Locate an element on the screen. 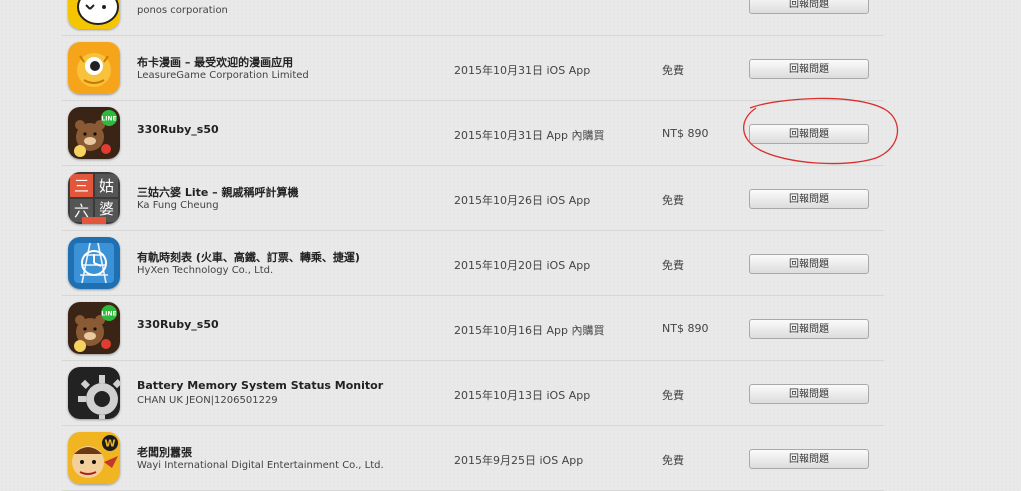  item-developer: ponos corporation is located at coordinates (182, 10).